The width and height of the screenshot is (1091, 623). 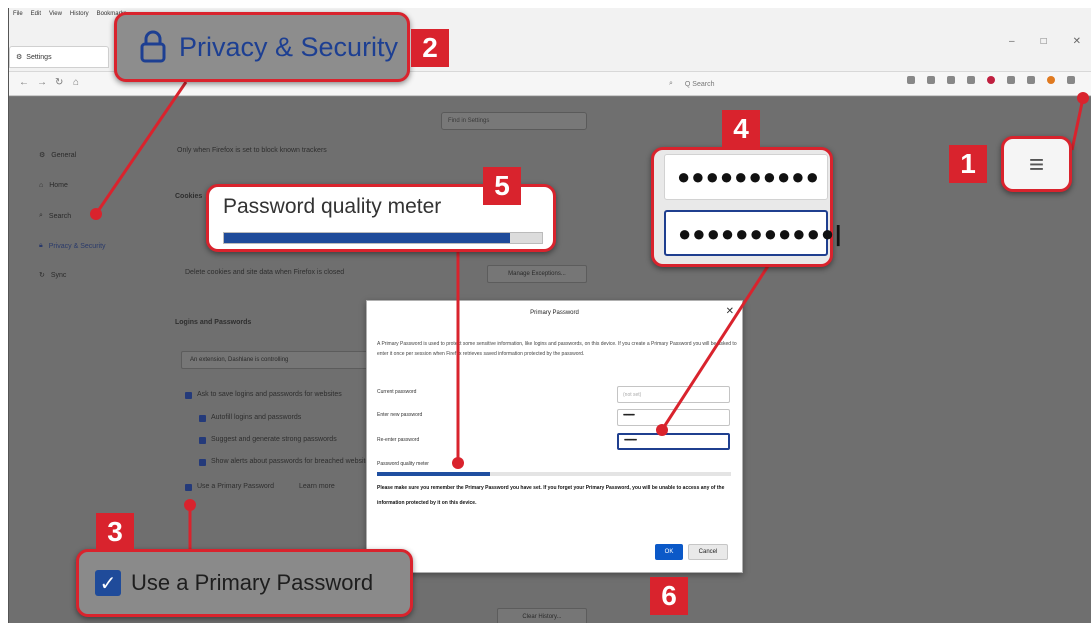 I want to click on menu-file: File, so click(x=18, y=16).